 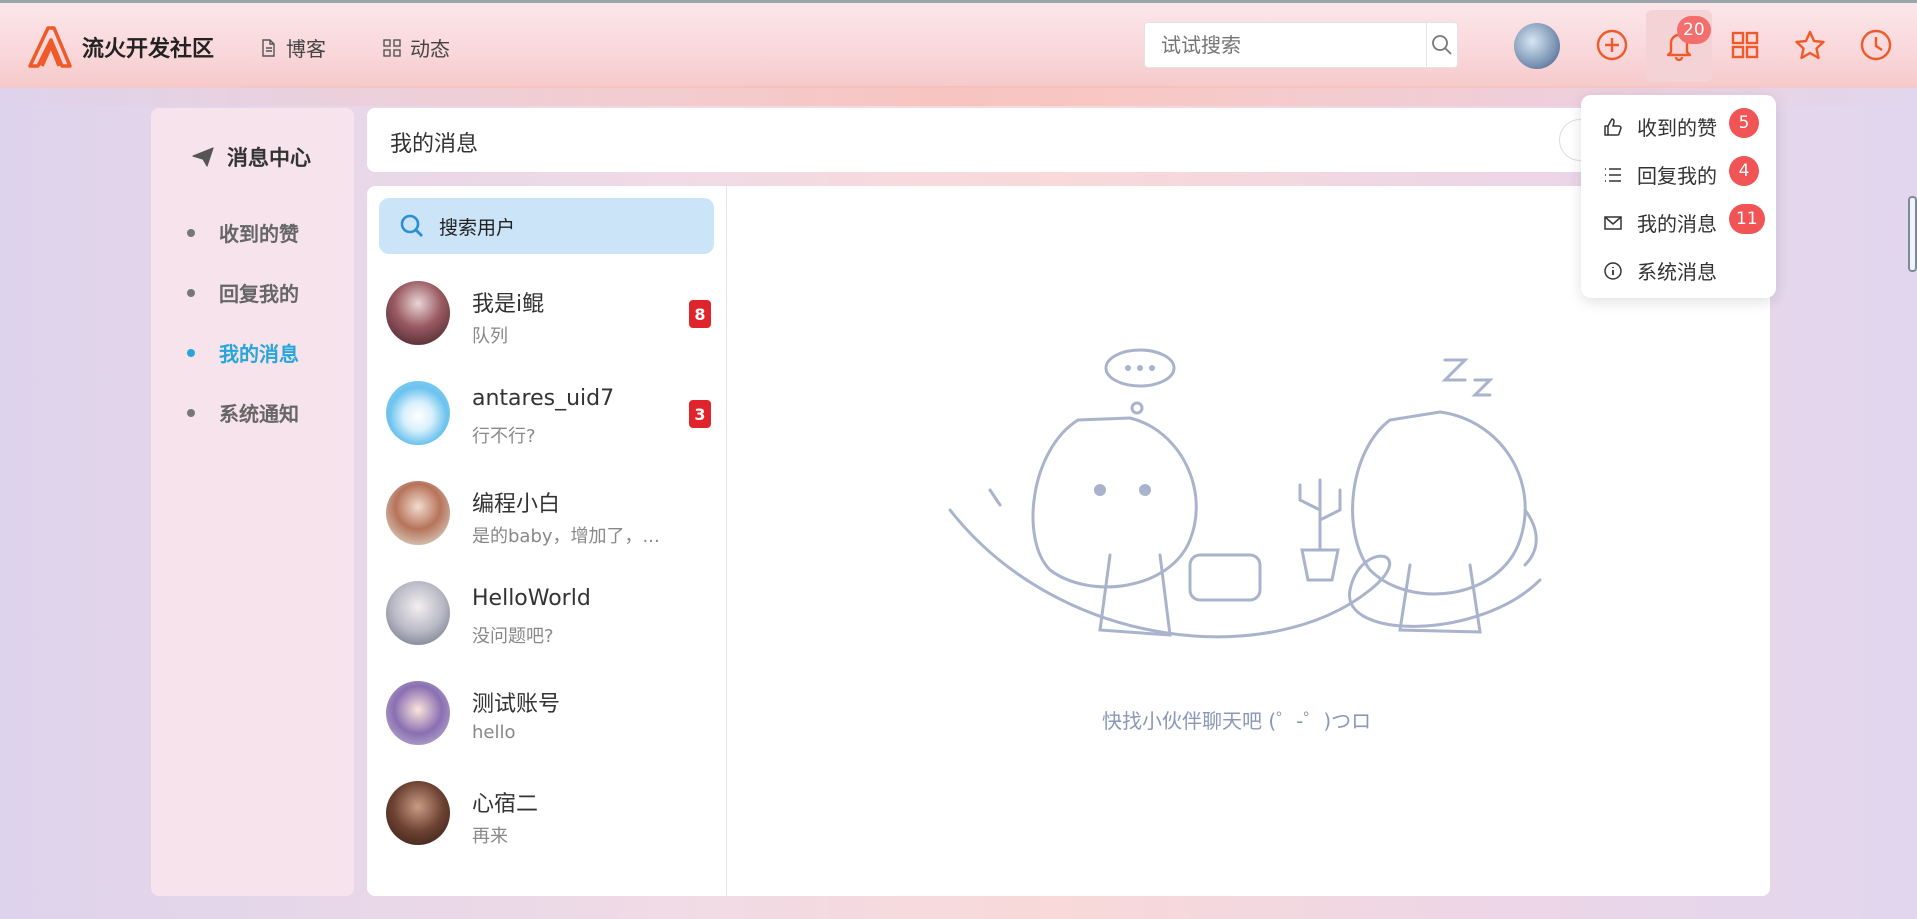 What do you see at coordinates (148, 47) in the screenshot?
I see `site-name: 流火开发社区` at bounding box center [148, 47].